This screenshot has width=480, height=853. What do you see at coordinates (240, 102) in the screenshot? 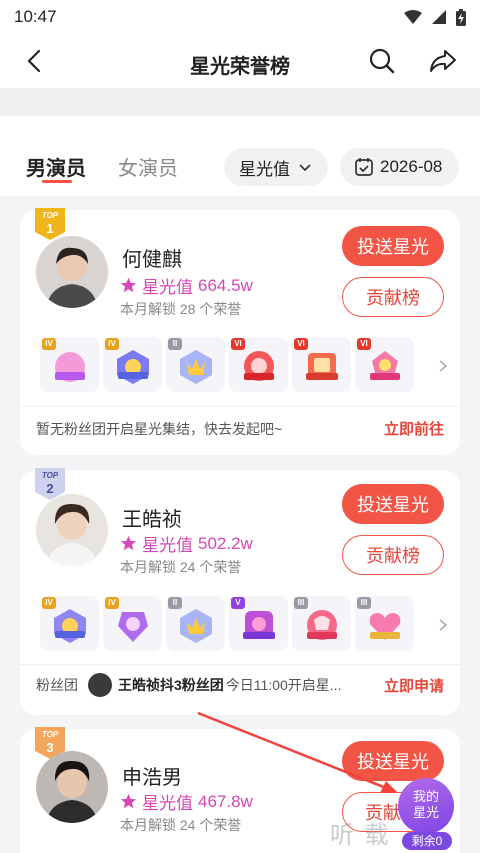
I see `header-band` at bounding box center [240, 102].